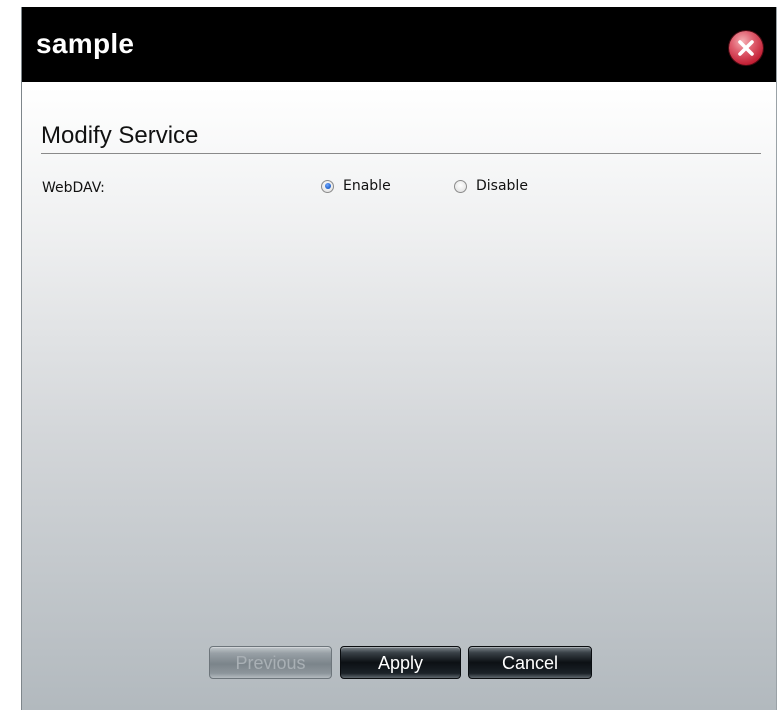 This screenshot has height=710, width=783. What do you see at coordinates (73, 188) in the screenshot?
I see `webdav-label: WebDAV:` at bounding box center [73, 188].